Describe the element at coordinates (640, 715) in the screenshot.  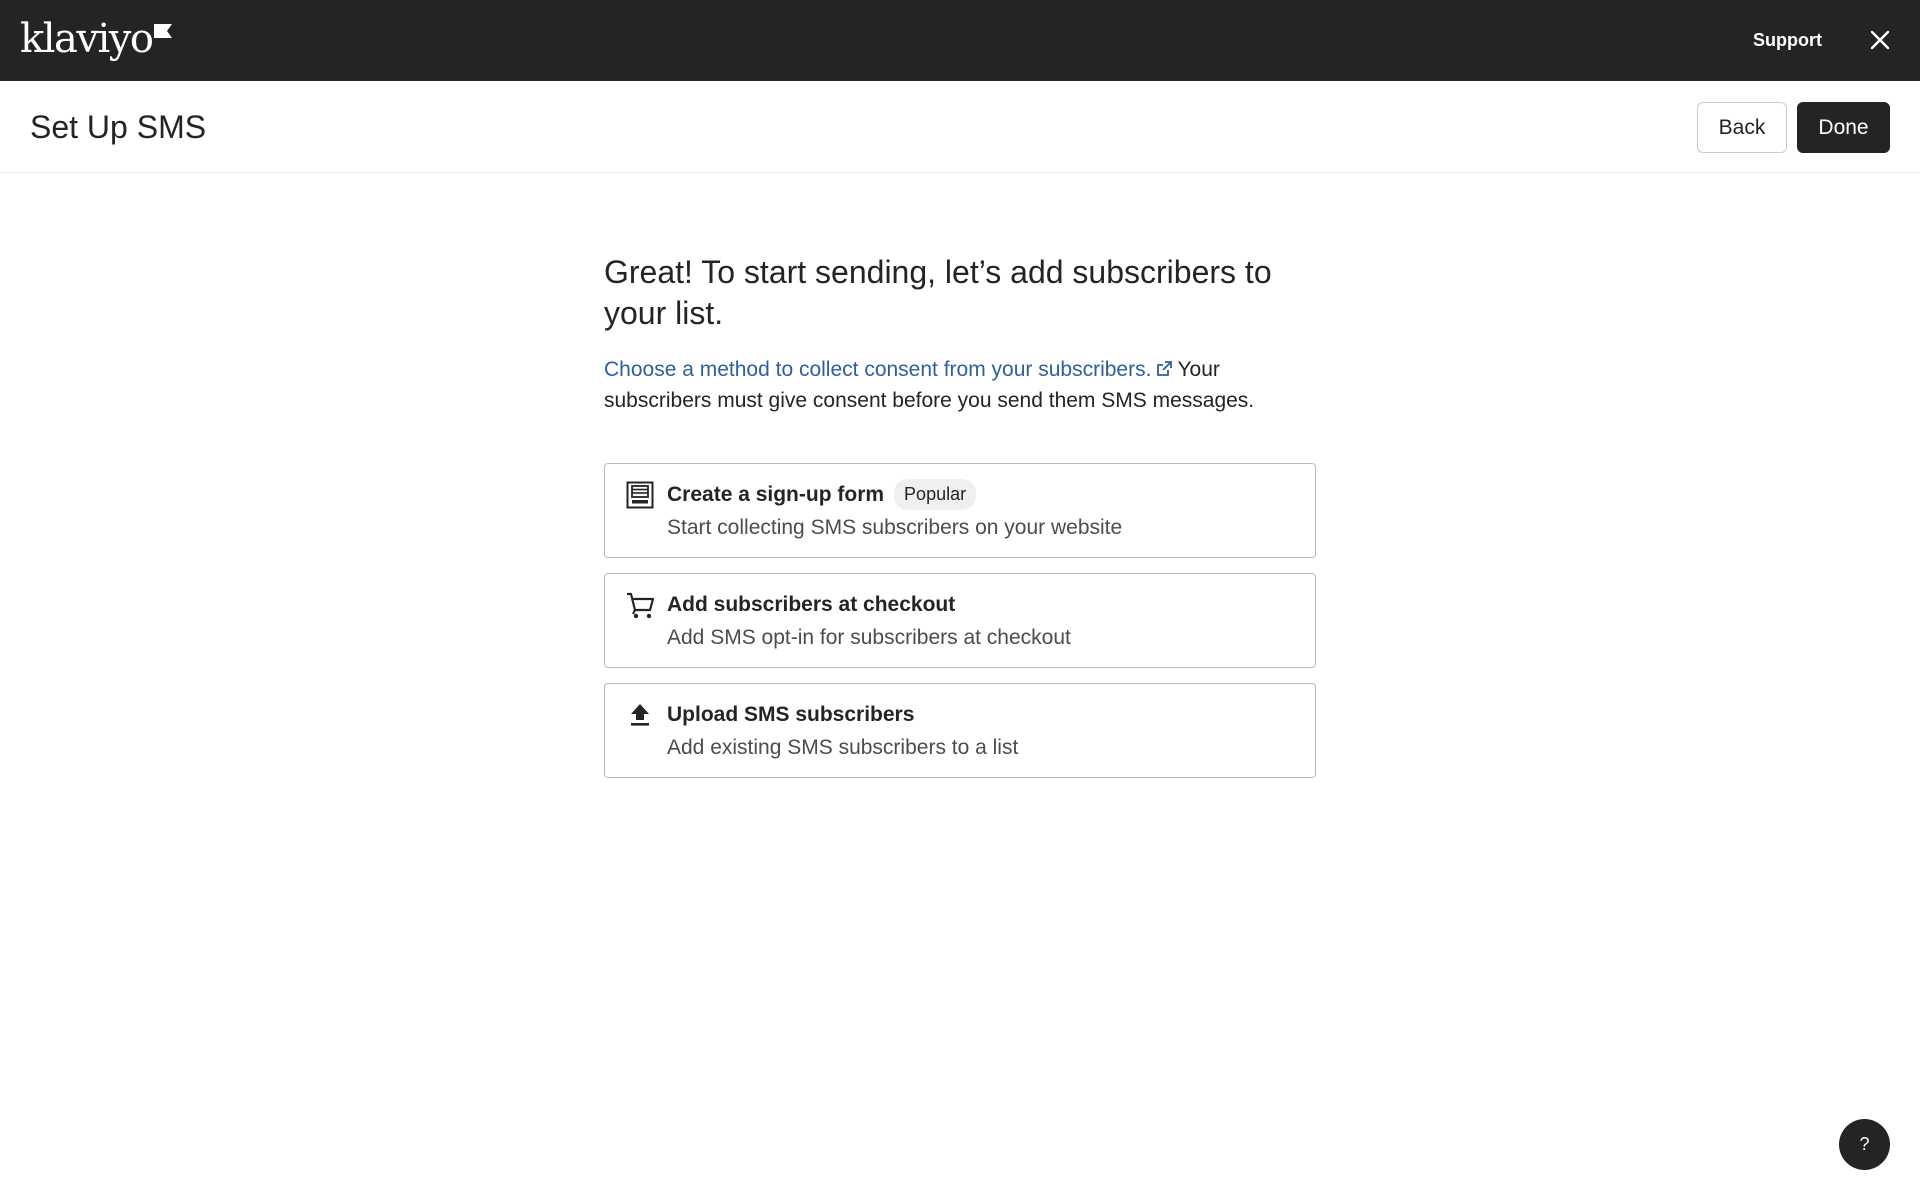
I see `upload-icon` at that location.